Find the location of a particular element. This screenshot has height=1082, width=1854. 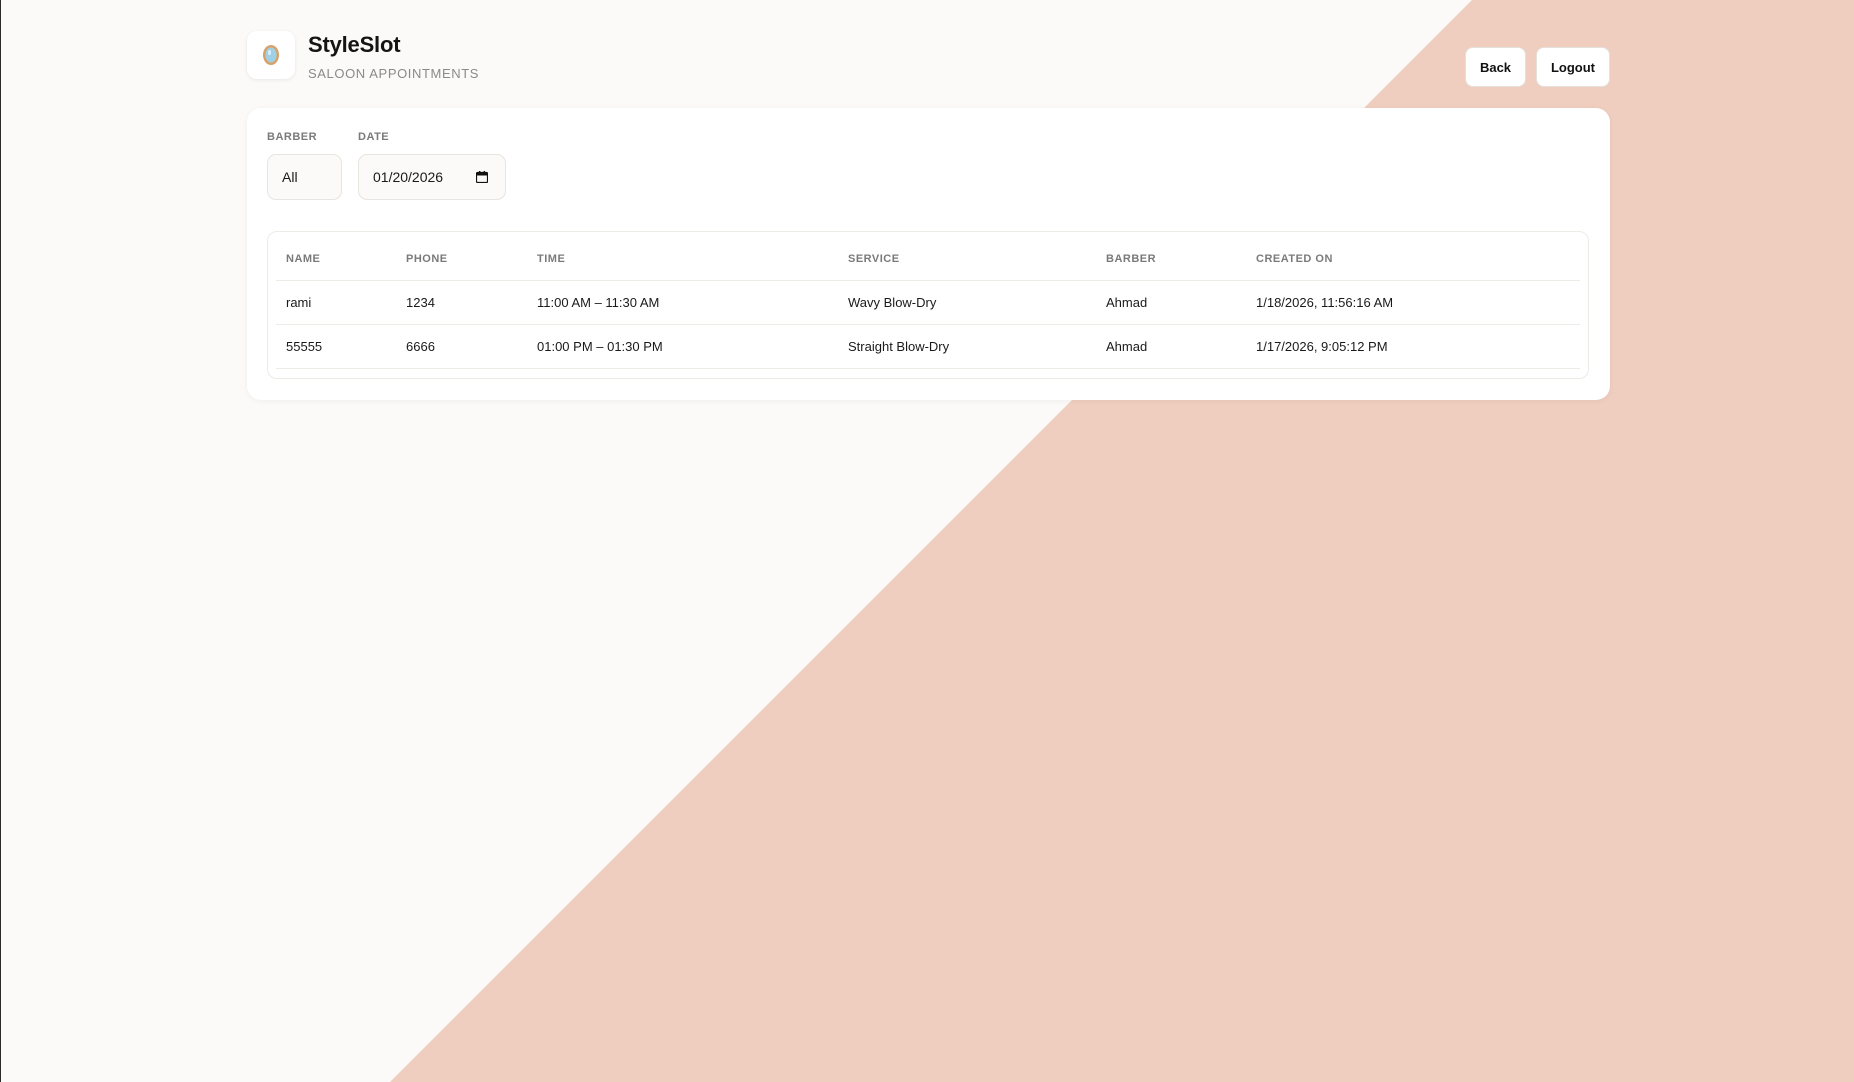

cell-phone: 6666 is located at coordinates (461, 346).